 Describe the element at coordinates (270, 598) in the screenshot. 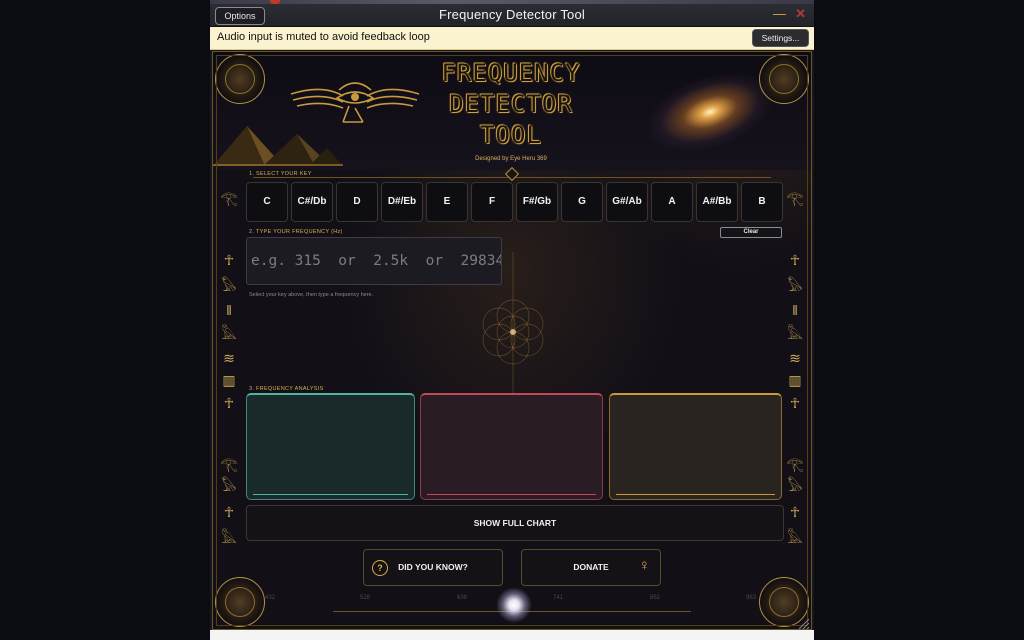

I see `scale-number: 432` at that location.